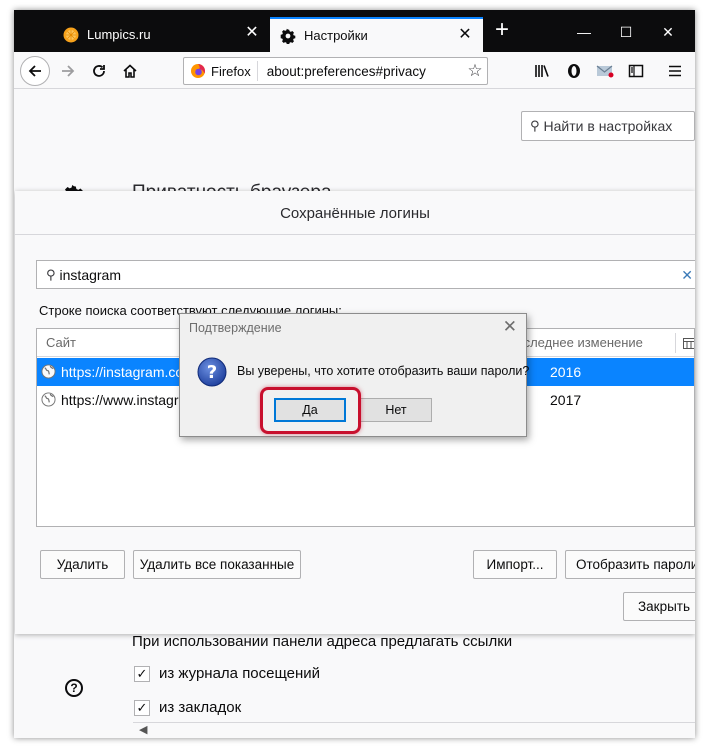 This screenshot has width=709, height=749. What do you see at coordinates (575, 342) in the screenshot?
I see `column-last-changed: Последнее изменение` at bounding box center [575, 342].